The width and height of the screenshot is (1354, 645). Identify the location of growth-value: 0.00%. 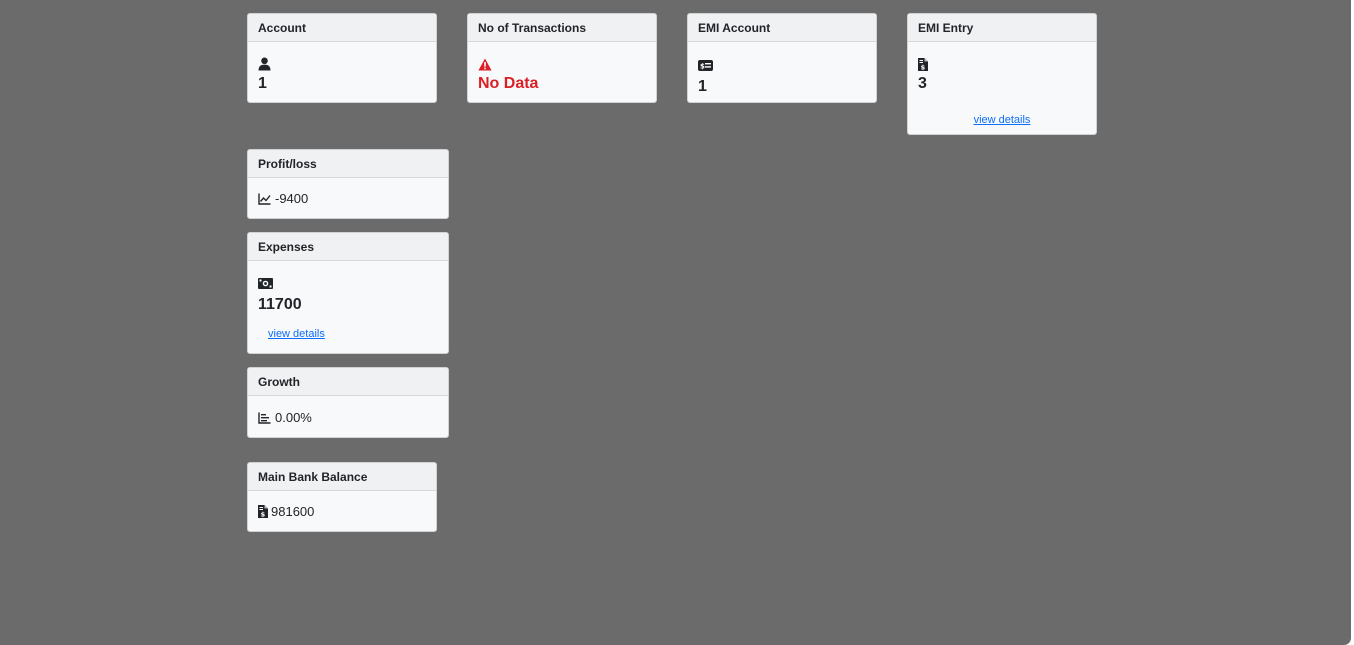
(293, 417).